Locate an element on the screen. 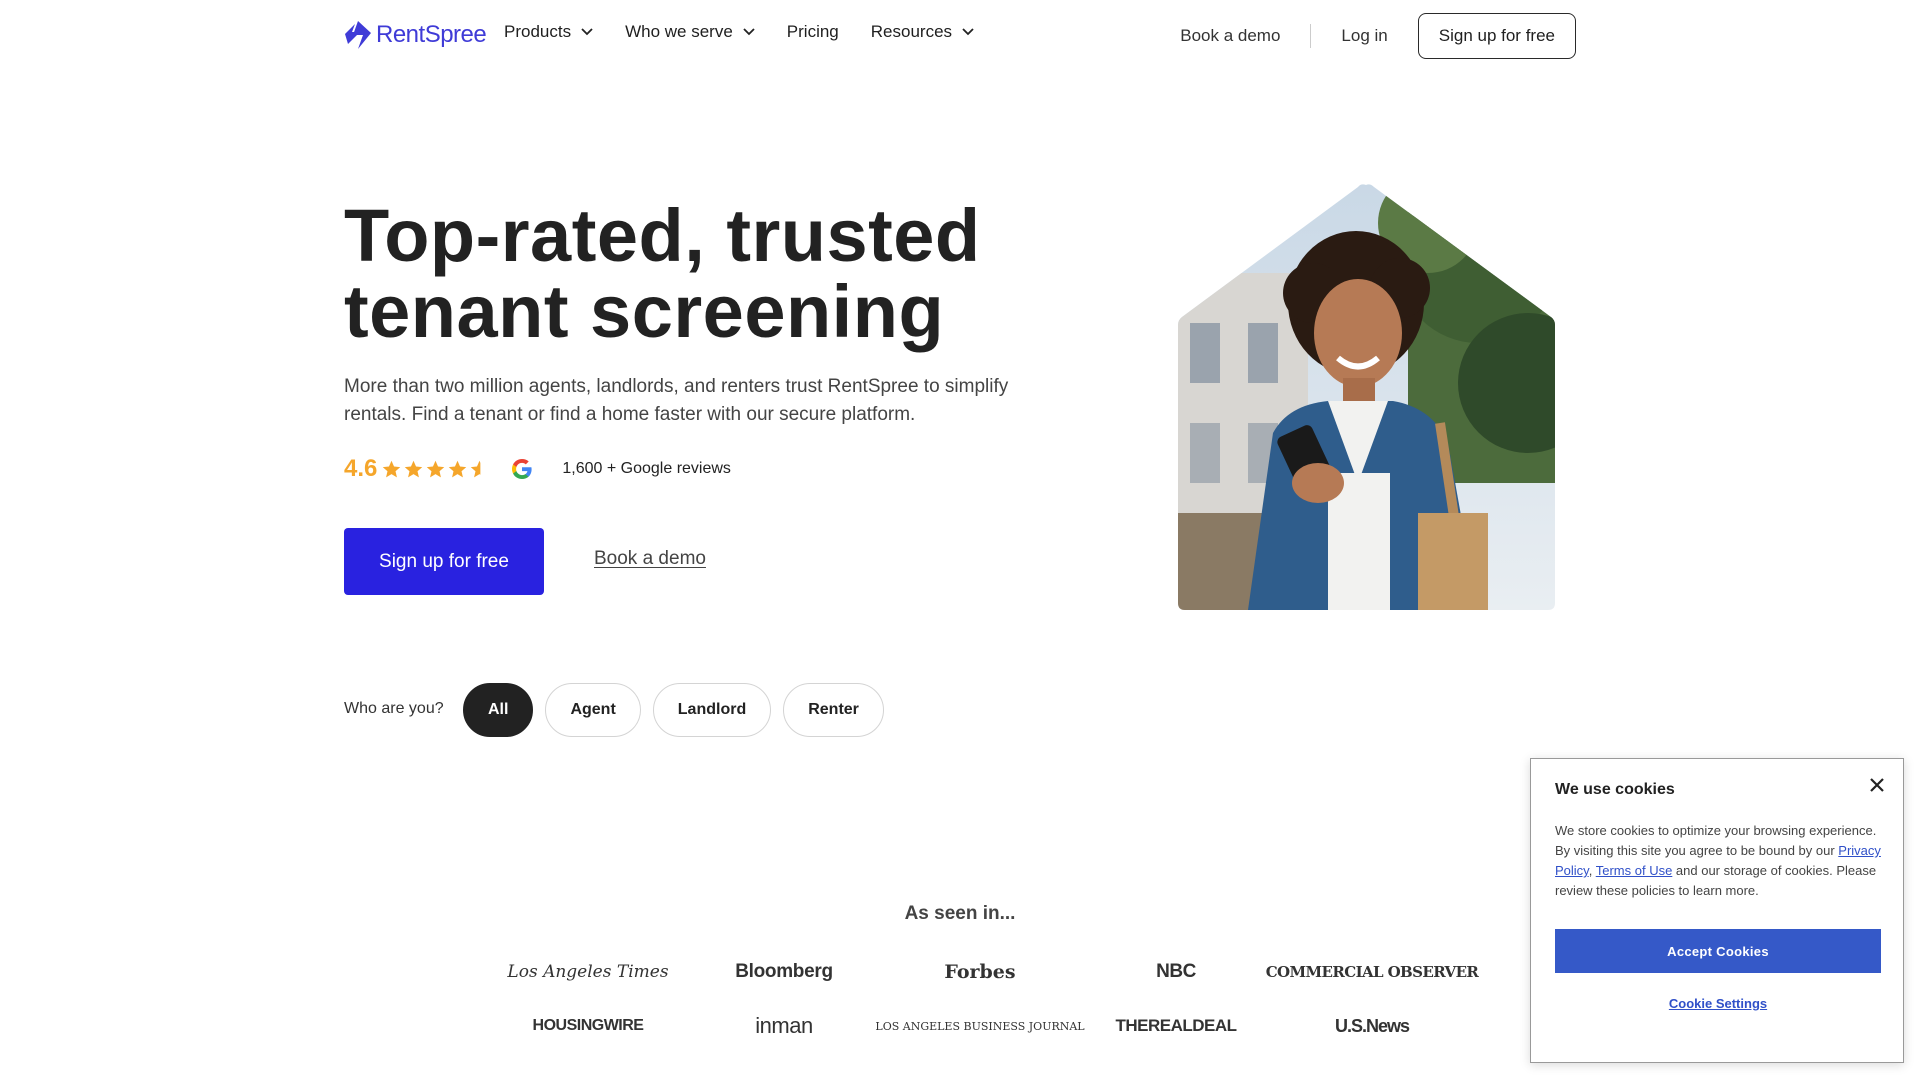 The height and width of the screenshot is (1080, 1920). nav-resources-label: Resources is located at coordinates (911, 31).